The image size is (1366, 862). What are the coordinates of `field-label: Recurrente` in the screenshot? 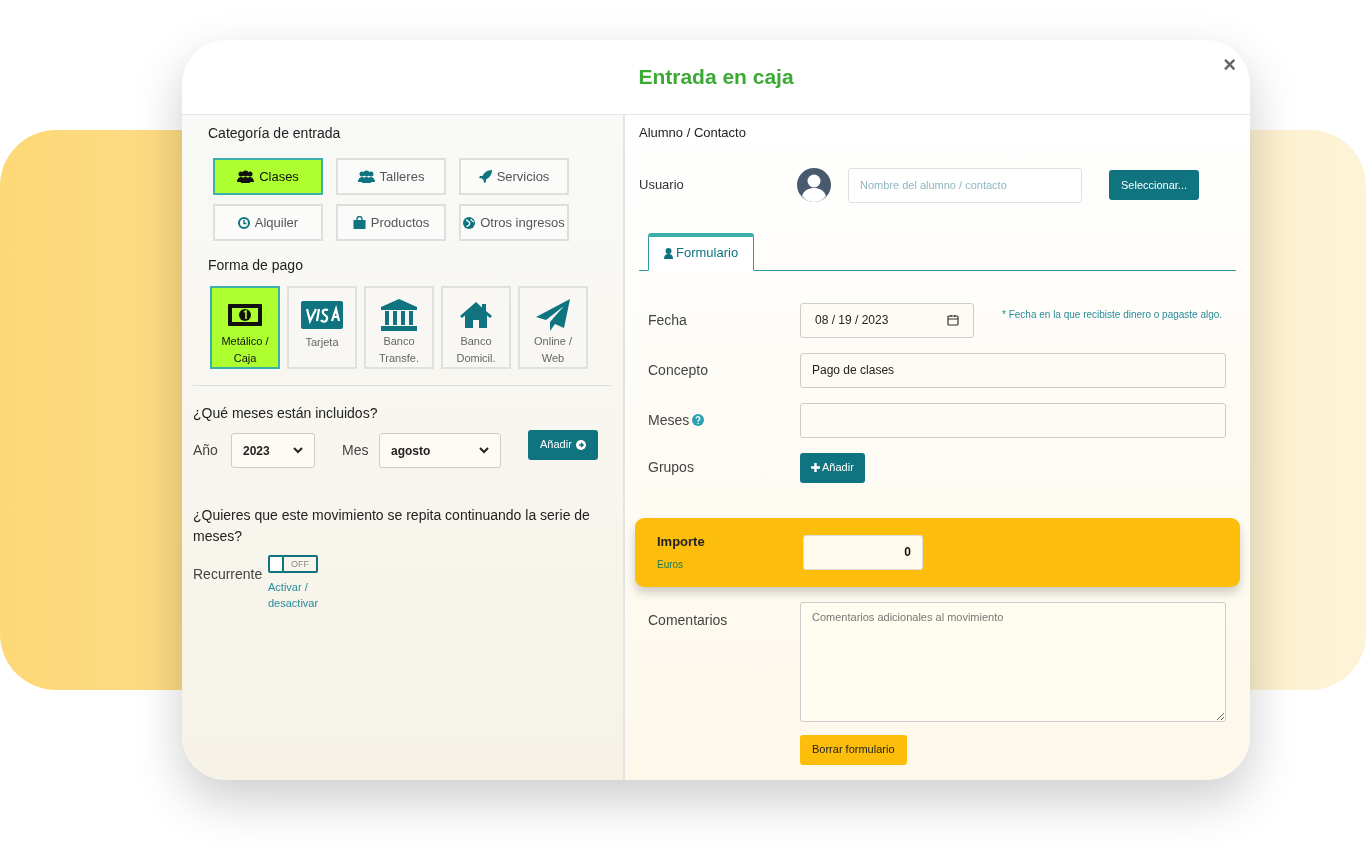 It's located at (228, 574).